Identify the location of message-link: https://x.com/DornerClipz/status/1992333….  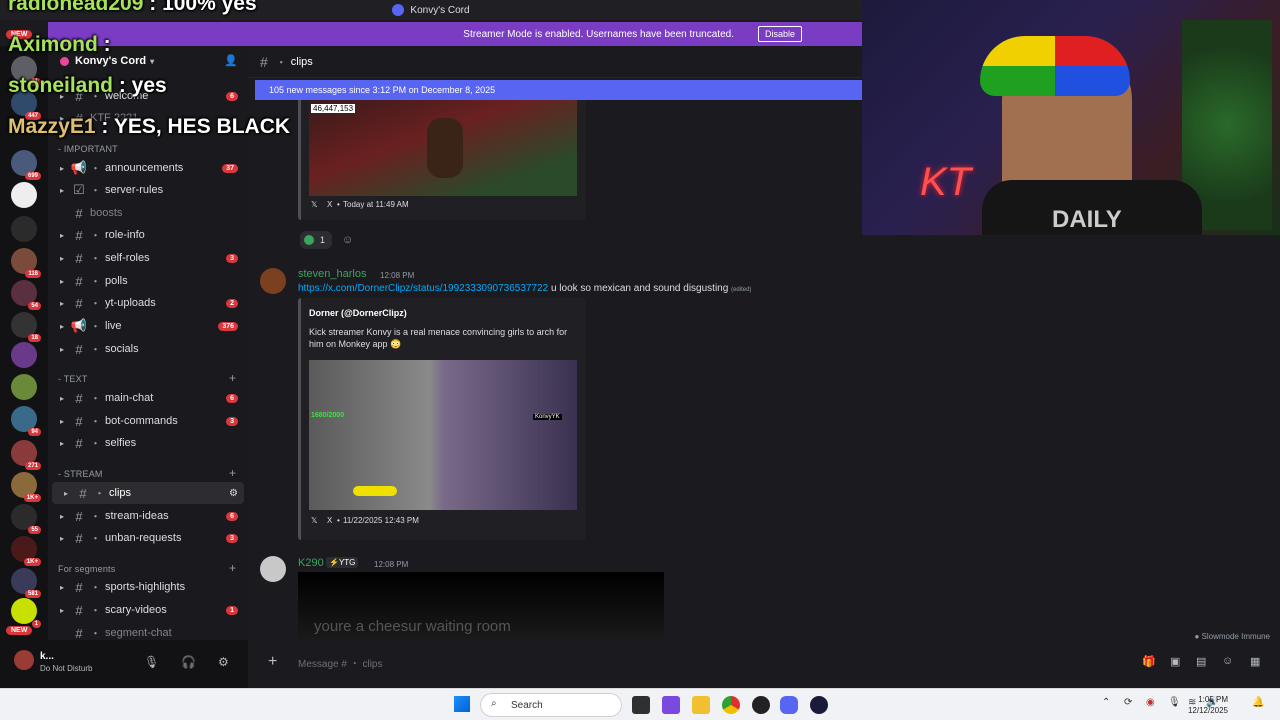
(423, 288).